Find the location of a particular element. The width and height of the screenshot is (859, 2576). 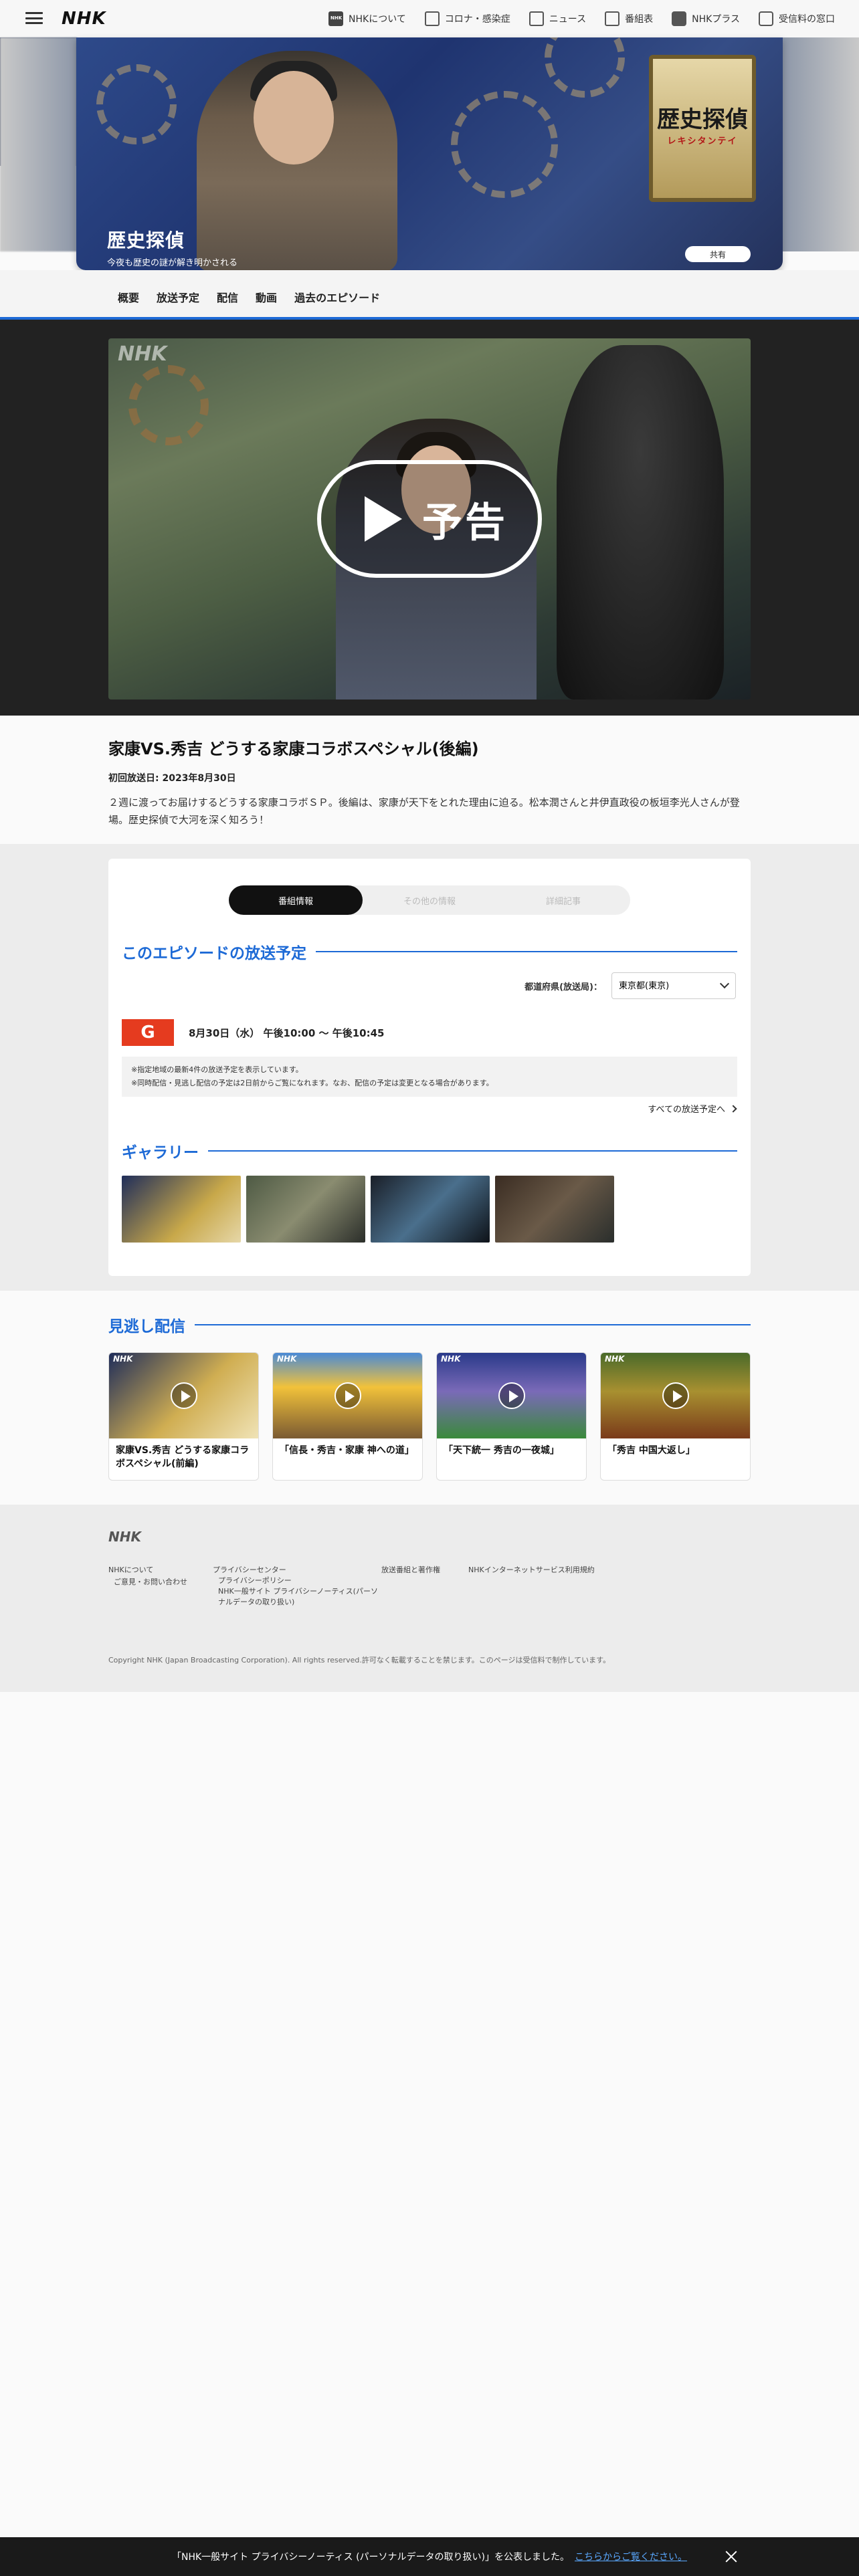

play-trailer-button: 予告 is located at coordinates (429, 519).